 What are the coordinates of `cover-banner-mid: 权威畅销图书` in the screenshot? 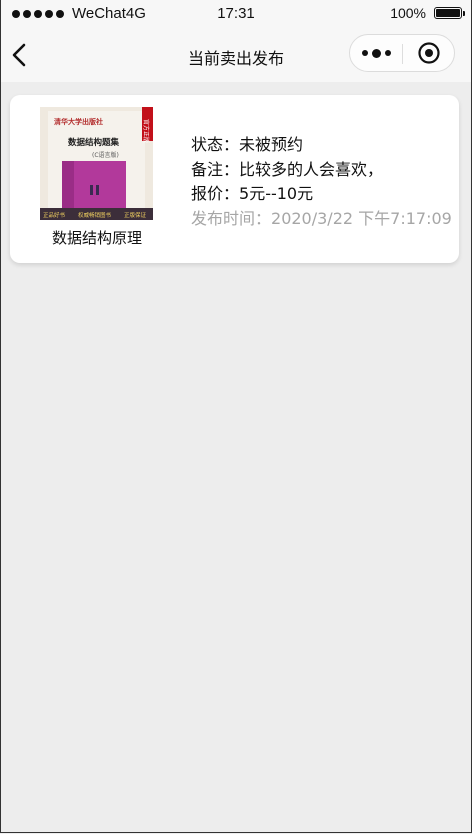 It's located at (95, 215).